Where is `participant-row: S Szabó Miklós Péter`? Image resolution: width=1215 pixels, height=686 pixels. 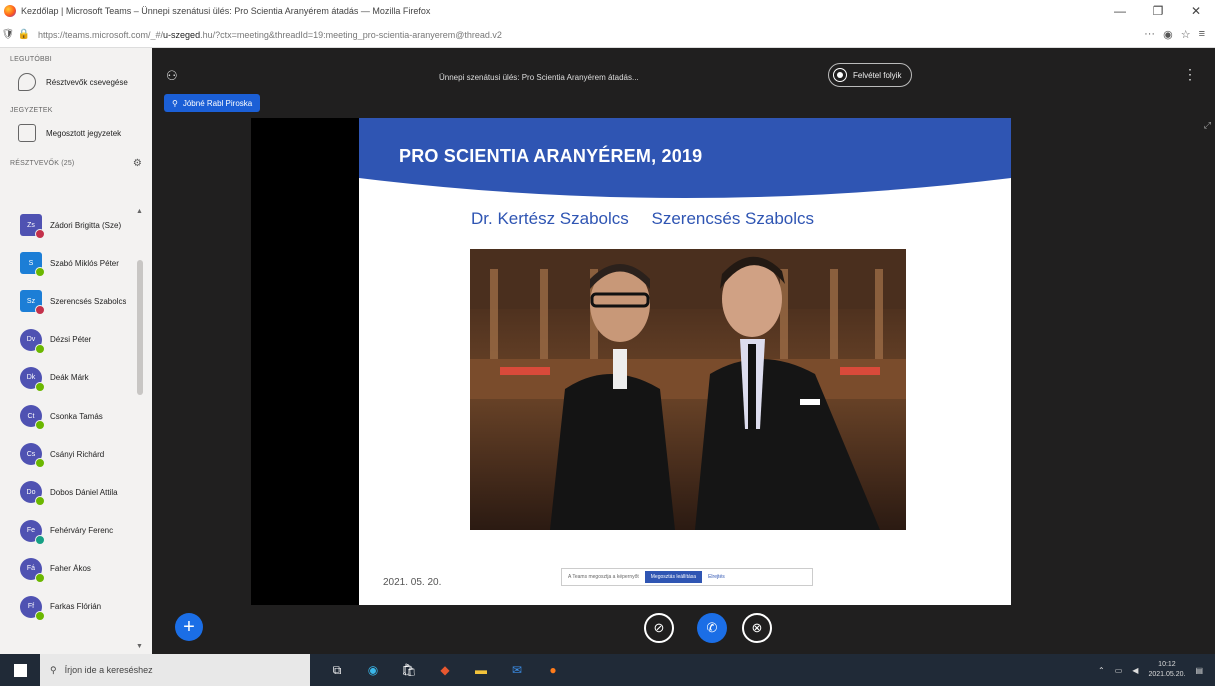 participant-row: S Szabó Miklós Péter is located at coordinates (76, 263).